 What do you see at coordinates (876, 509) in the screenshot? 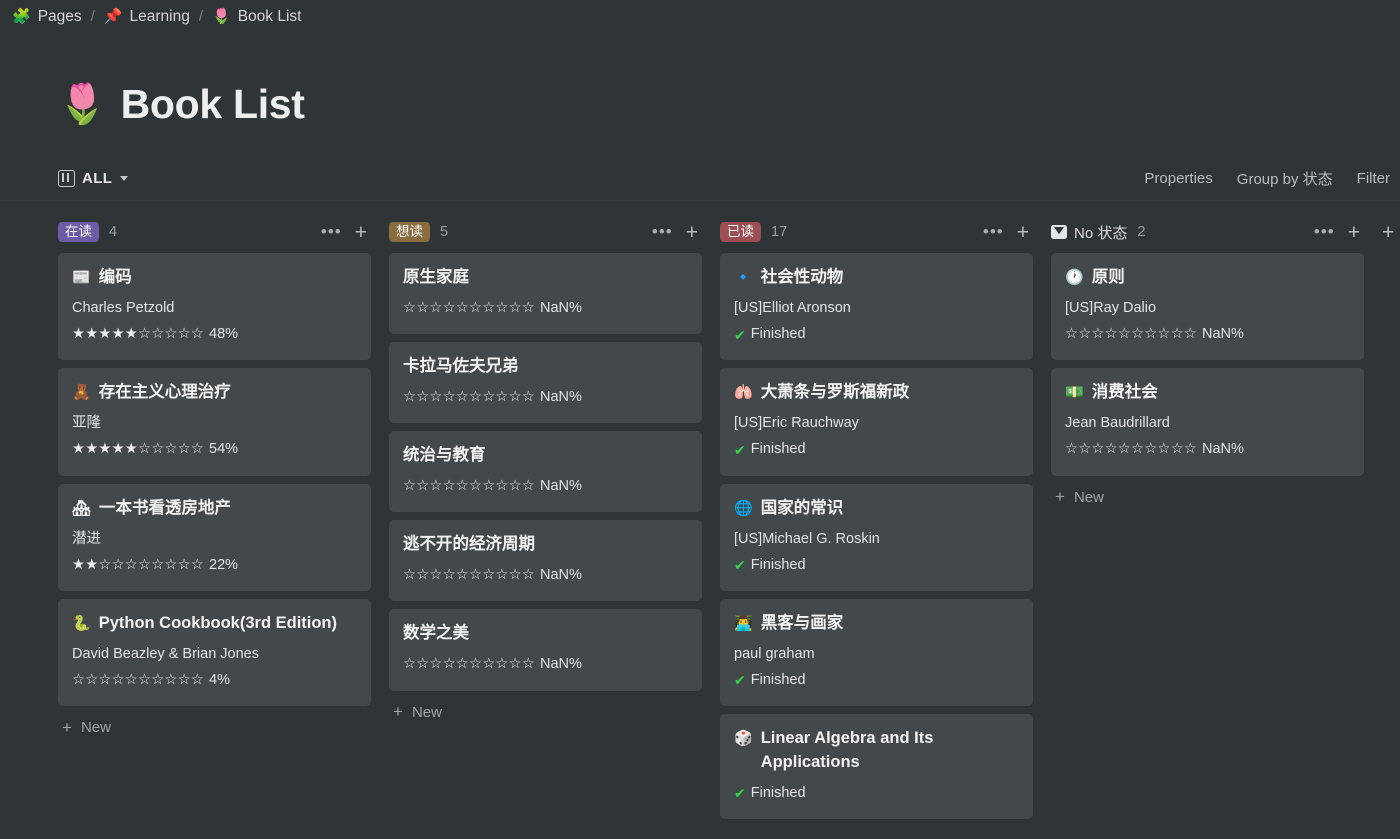
I see `card-title-row: 🌐 国家的常识` at bounding box center [876, 509].